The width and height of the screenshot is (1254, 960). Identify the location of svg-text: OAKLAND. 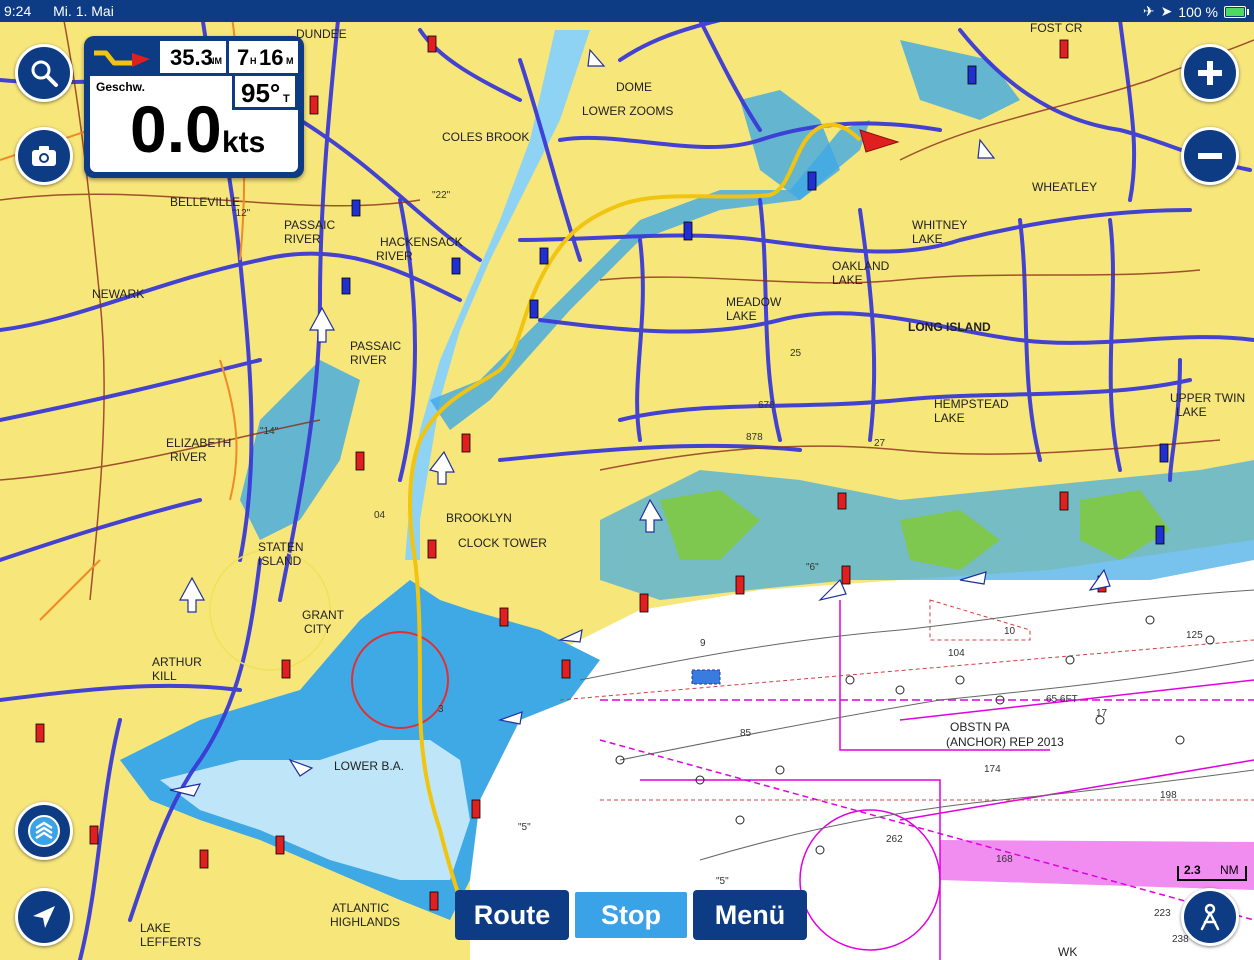
(861, 266).